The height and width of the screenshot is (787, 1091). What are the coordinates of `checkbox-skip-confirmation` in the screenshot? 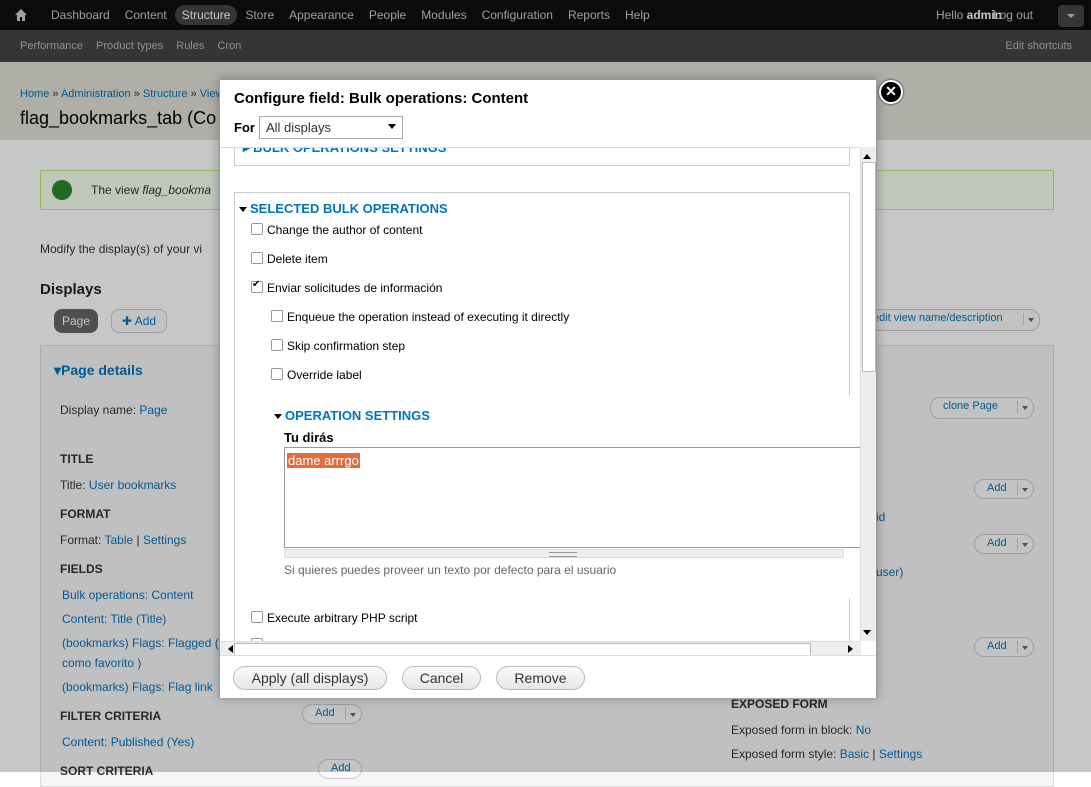 It's located at (277, 345).